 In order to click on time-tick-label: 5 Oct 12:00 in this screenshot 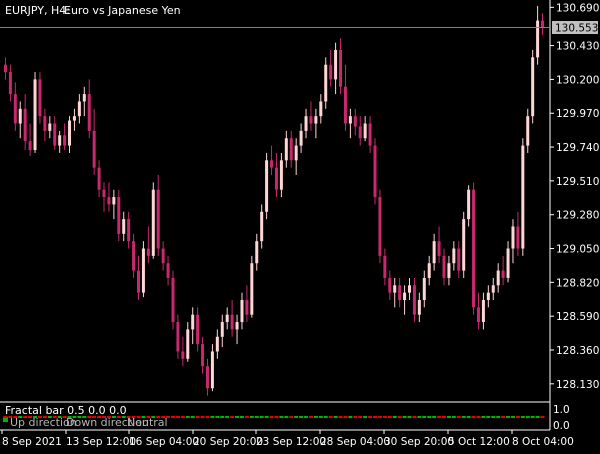, I will do `click(479, 442)`.